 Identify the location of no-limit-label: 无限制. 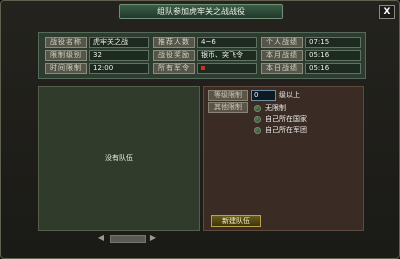
(275, 108).